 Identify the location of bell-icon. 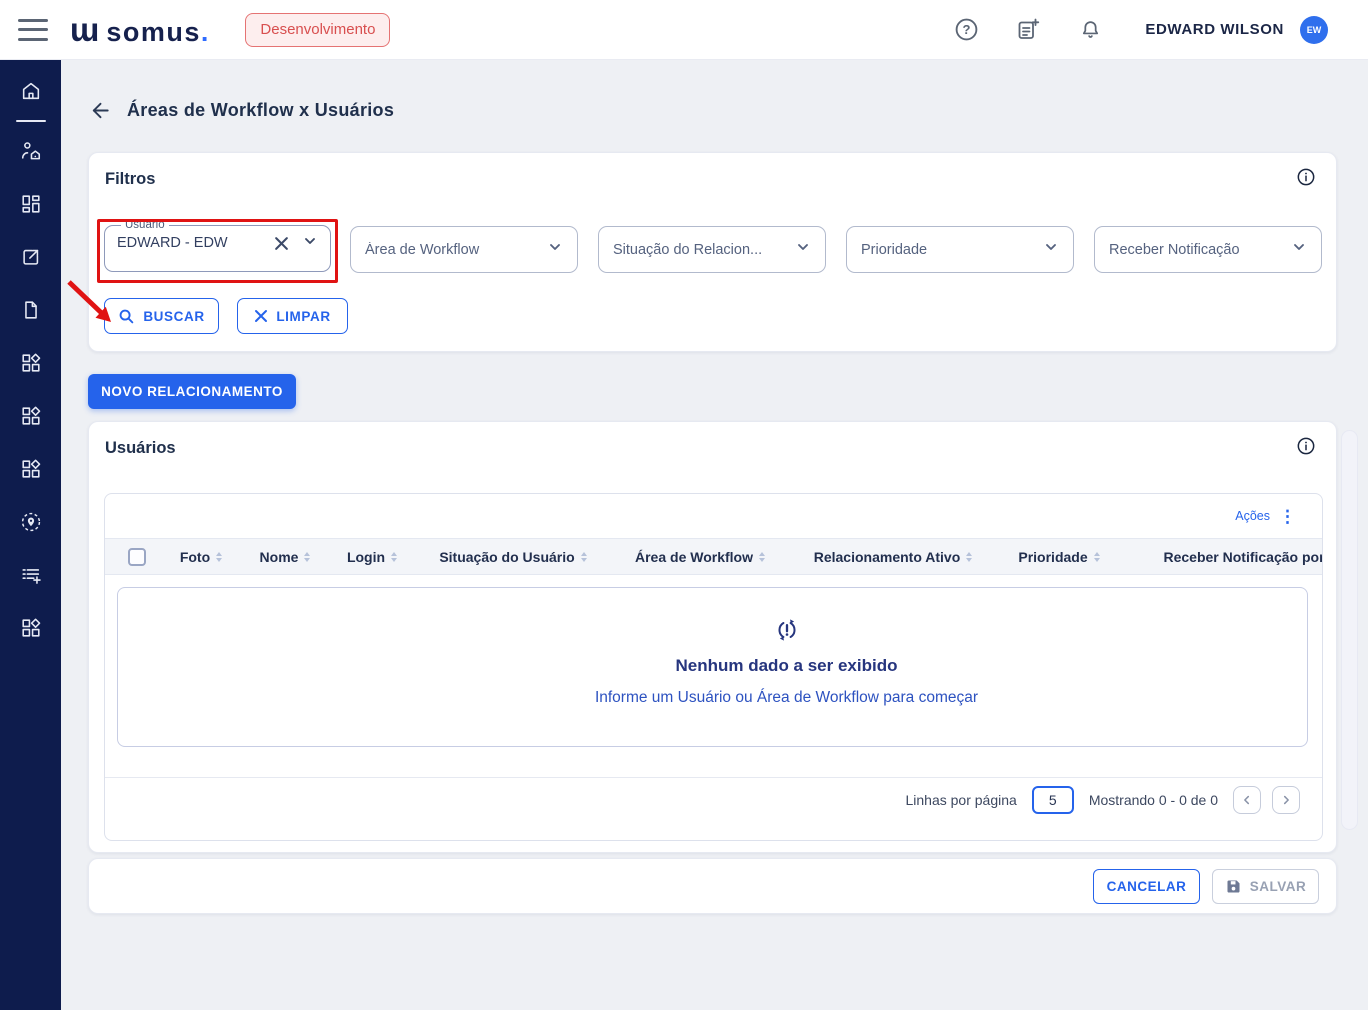
(1090, 30).